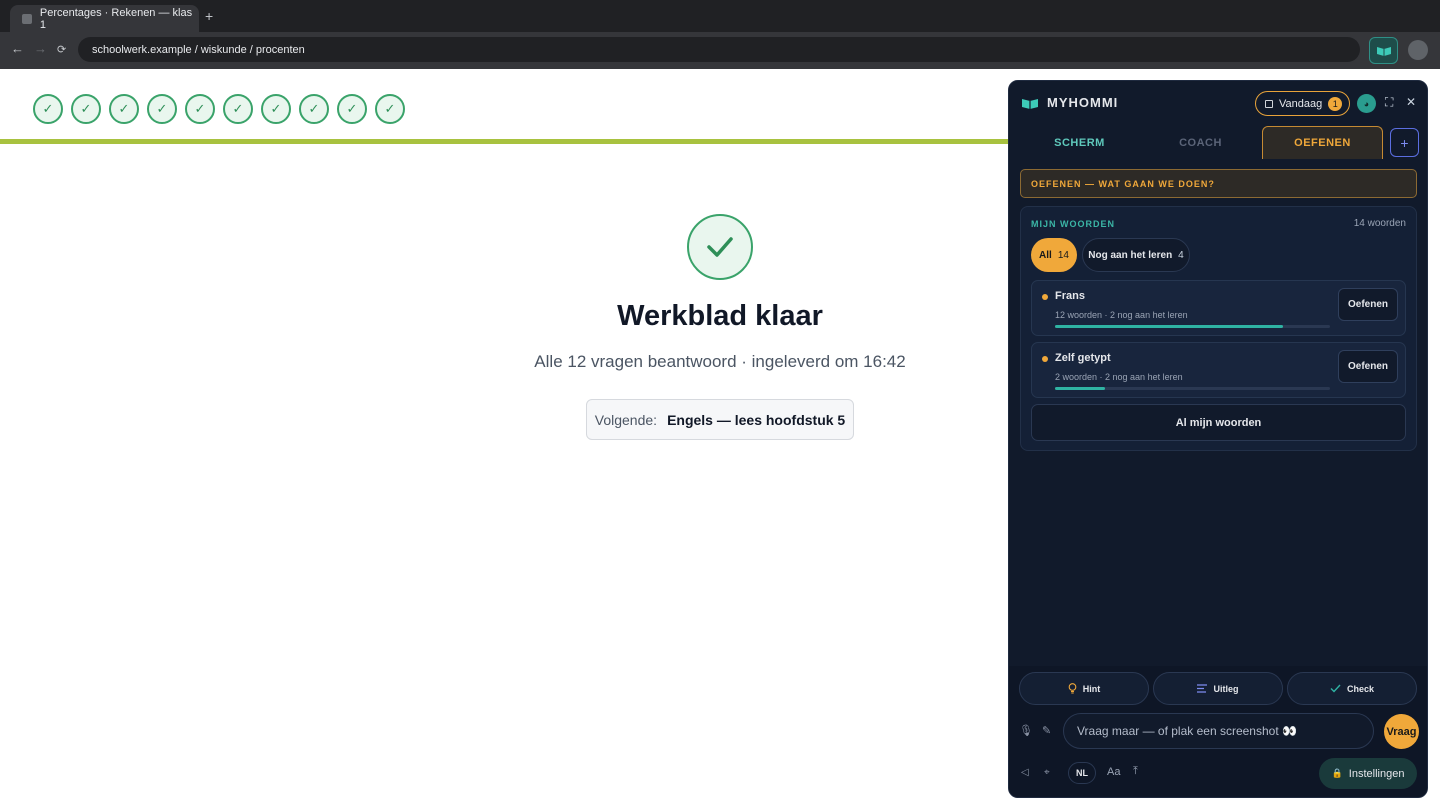 The height and width of the screenshot is (810, 1440). Describe the element at coordinates (1376, 773) in the screenshot. I see `settings-label: Instellingen` at that location.